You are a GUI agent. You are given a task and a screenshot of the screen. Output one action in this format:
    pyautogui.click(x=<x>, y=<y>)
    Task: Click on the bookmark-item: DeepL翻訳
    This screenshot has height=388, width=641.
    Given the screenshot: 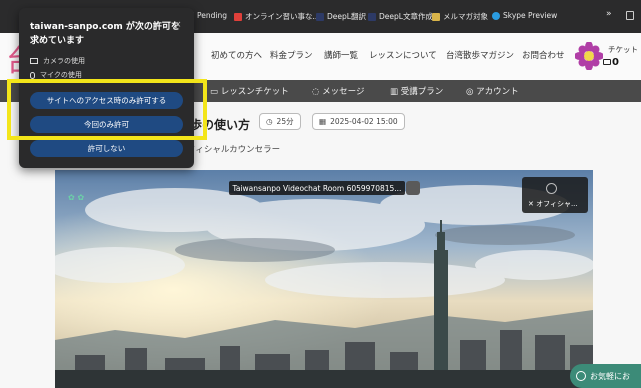 What is the action you would take?
    pyautogui.click(x=341, y=16)
    